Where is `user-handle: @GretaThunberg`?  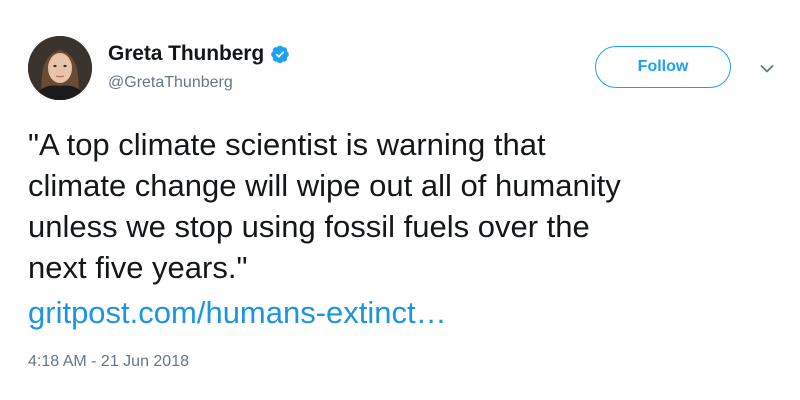 user-handle: @GretaThunberg is located at coordinates (170, 83).